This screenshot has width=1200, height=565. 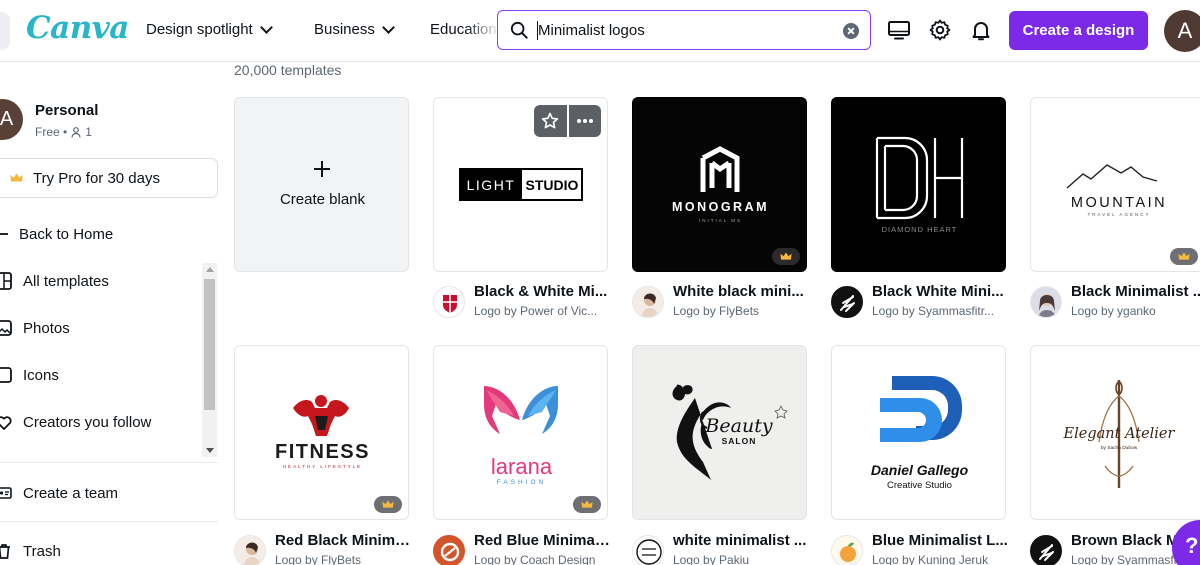 What do you see at coordinates (109, 178) in the screenshot?
I see `try-pro-button: Try Pro for 30 days` at bounding box center [109, 178].